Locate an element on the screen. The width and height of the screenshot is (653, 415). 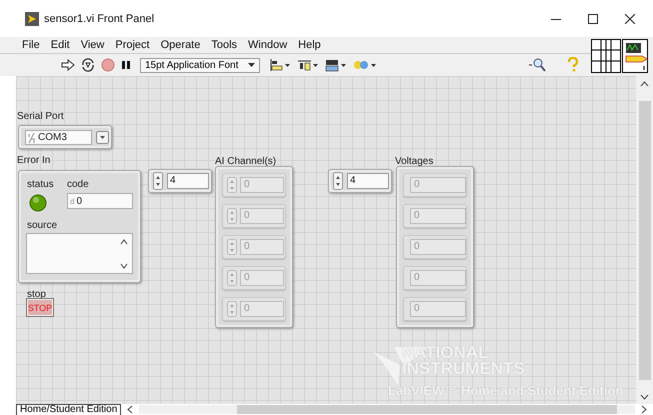
field-label: source is located at coordinates (42, 225).